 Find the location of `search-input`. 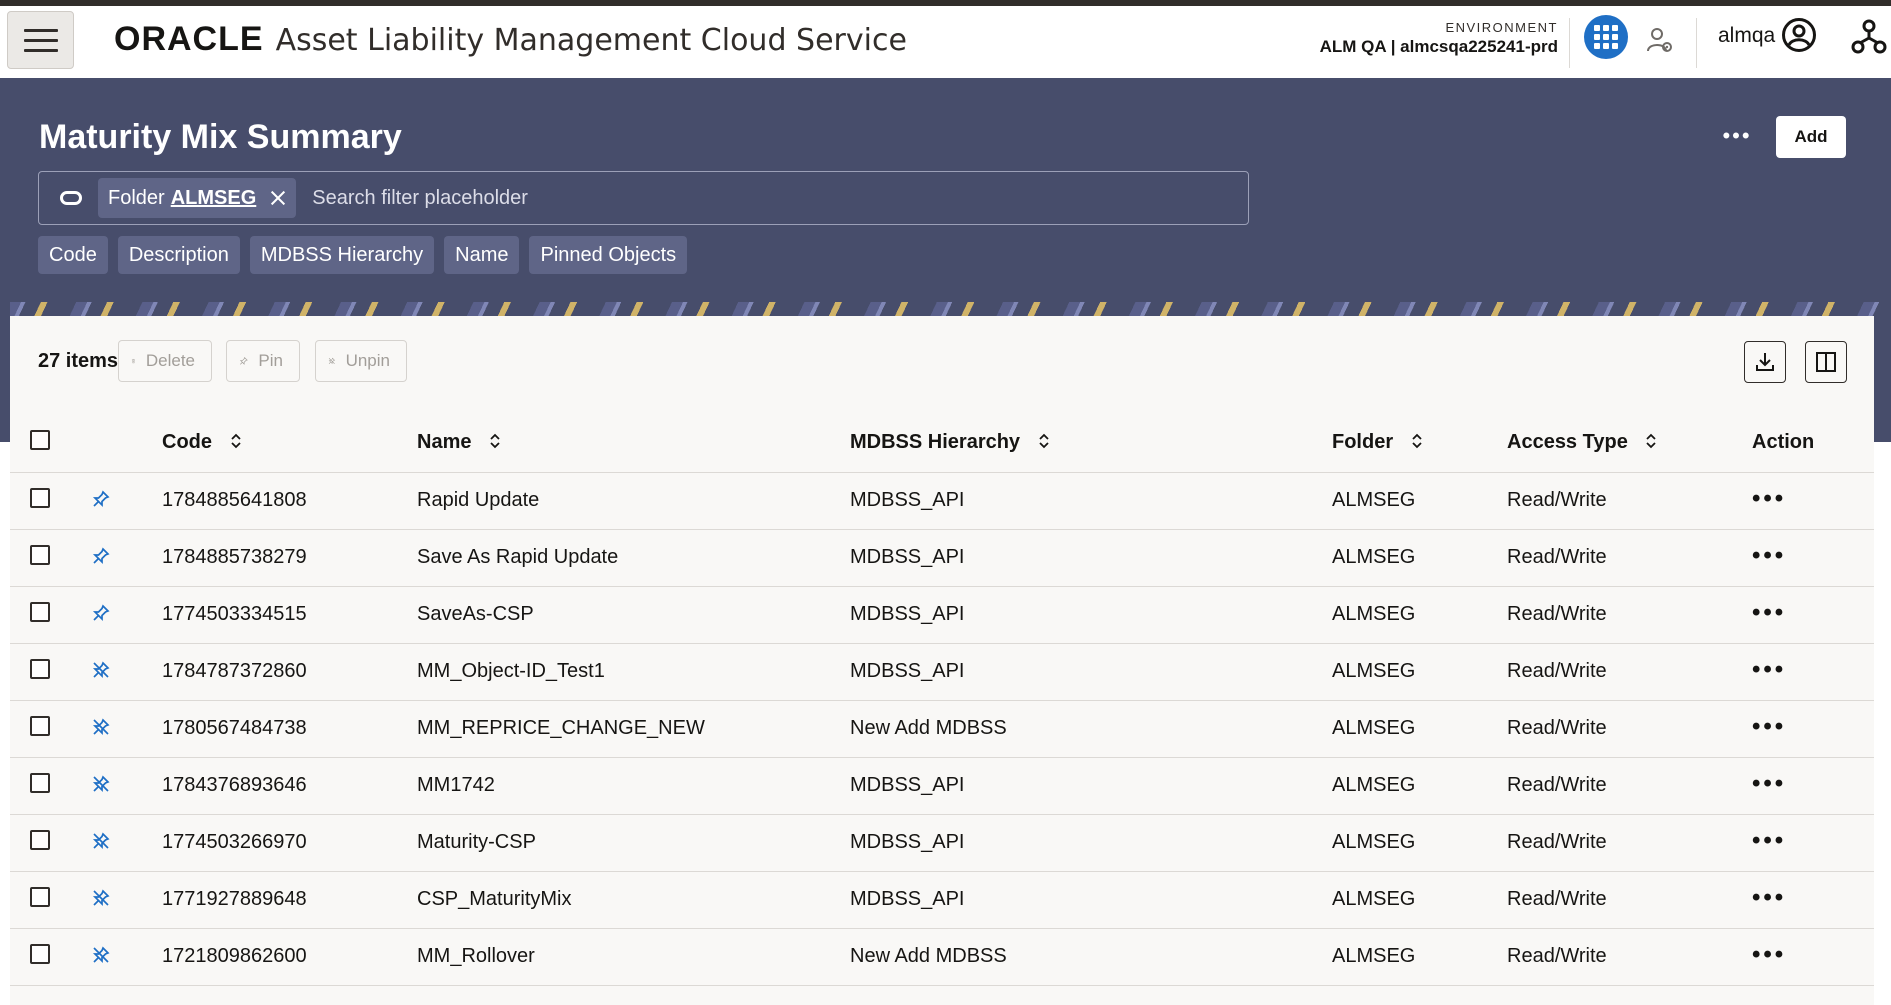

search-input is located at coordinates (780, 198).